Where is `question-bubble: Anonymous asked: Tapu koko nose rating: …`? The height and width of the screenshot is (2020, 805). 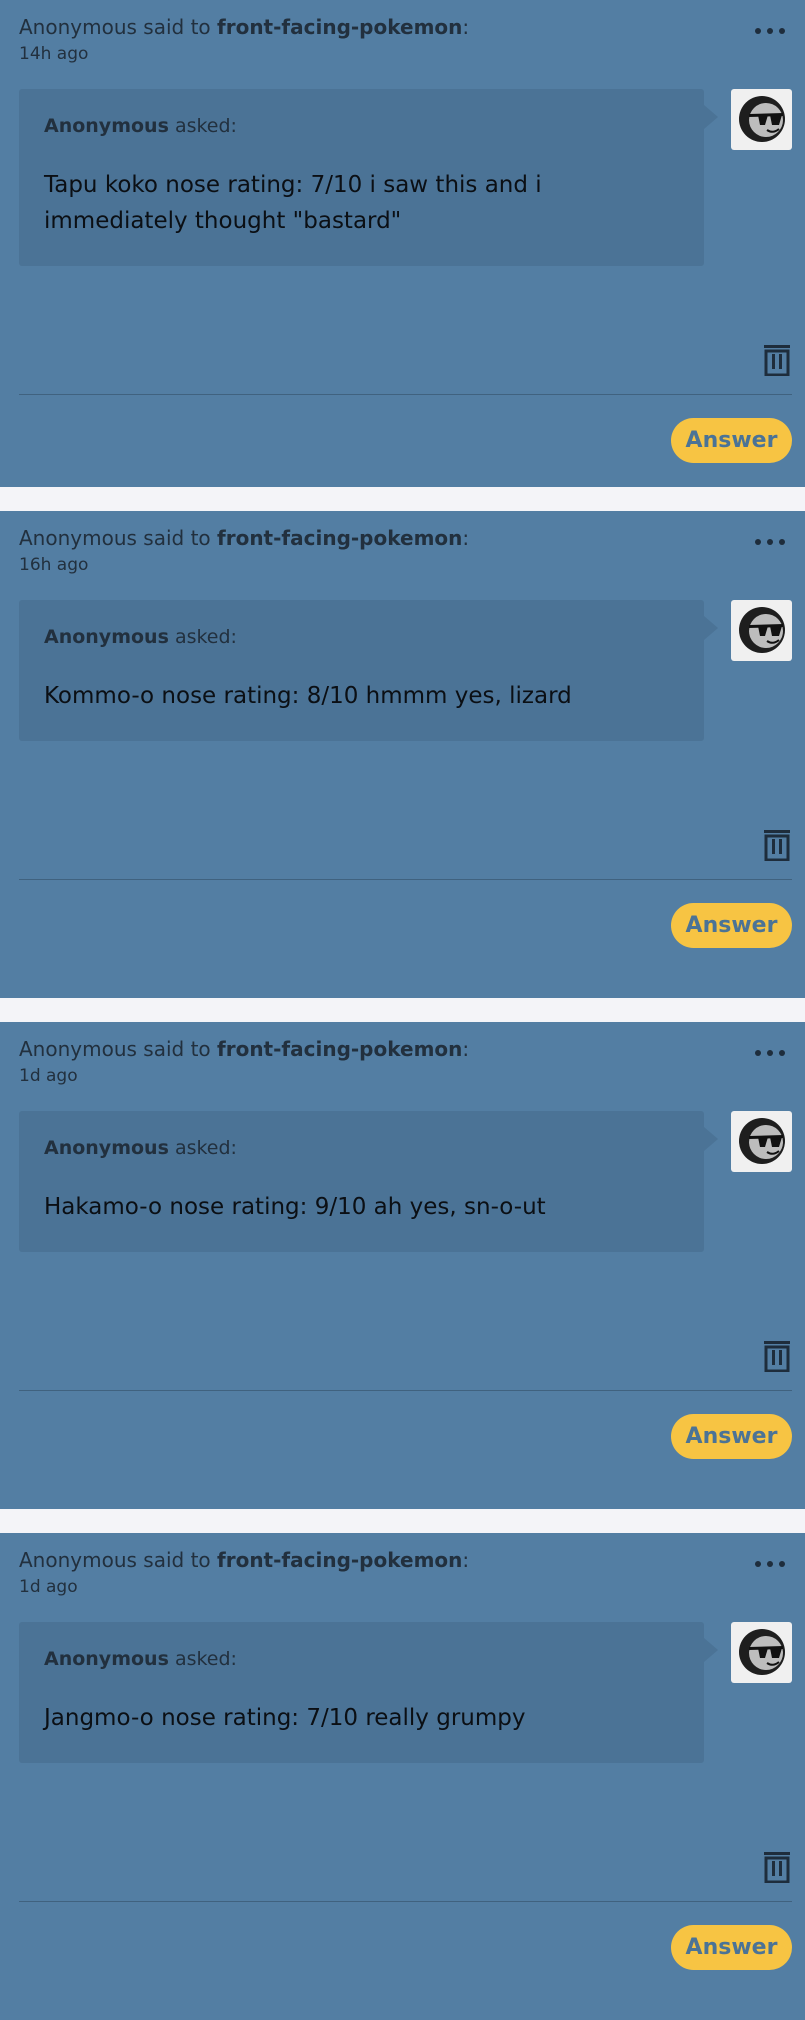 question-bubble: Anonymous asked: Tapu koko nose rating: … is located at coordinates (368, 177).